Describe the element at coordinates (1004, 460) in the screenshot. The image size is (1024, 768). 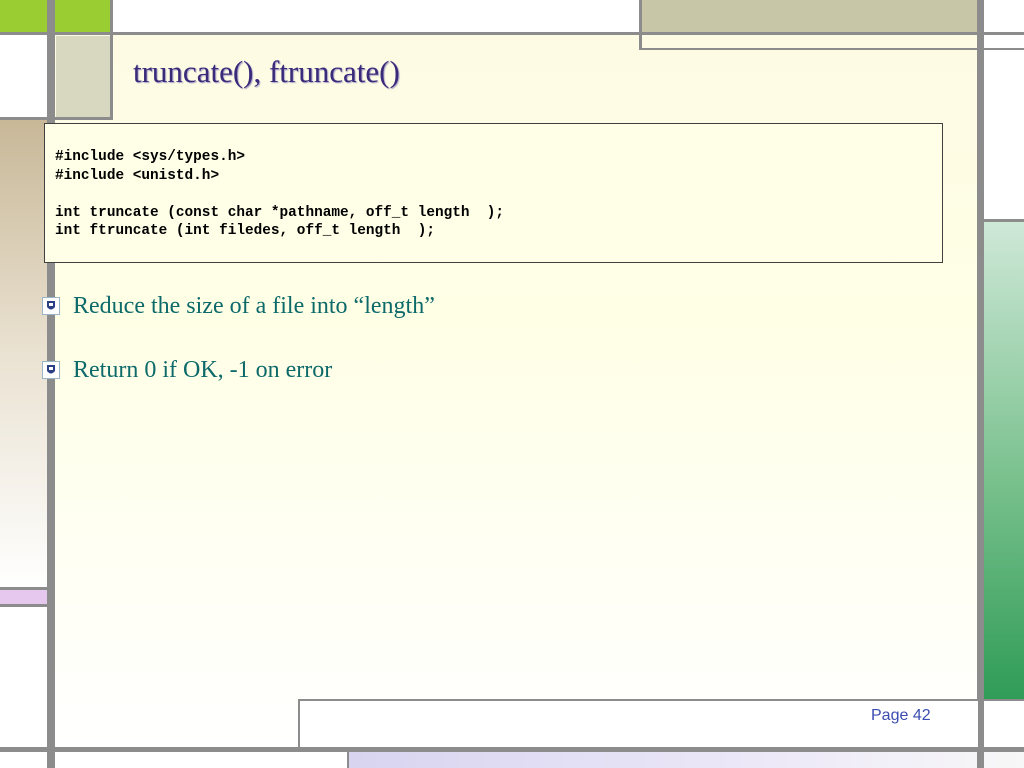
I see `decor-right-green-stripe` at that location.